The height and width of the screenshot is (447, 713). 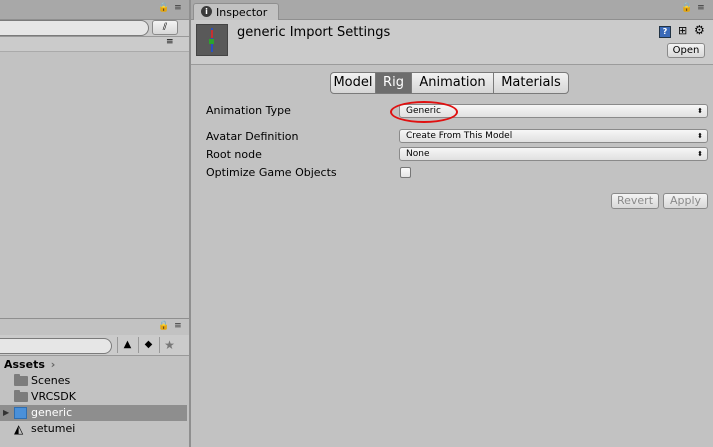 What do you see at coordinates (169, 345) in the screenshot?
I see `favorite-star-icon: ★` at bounding box center [169, 345].